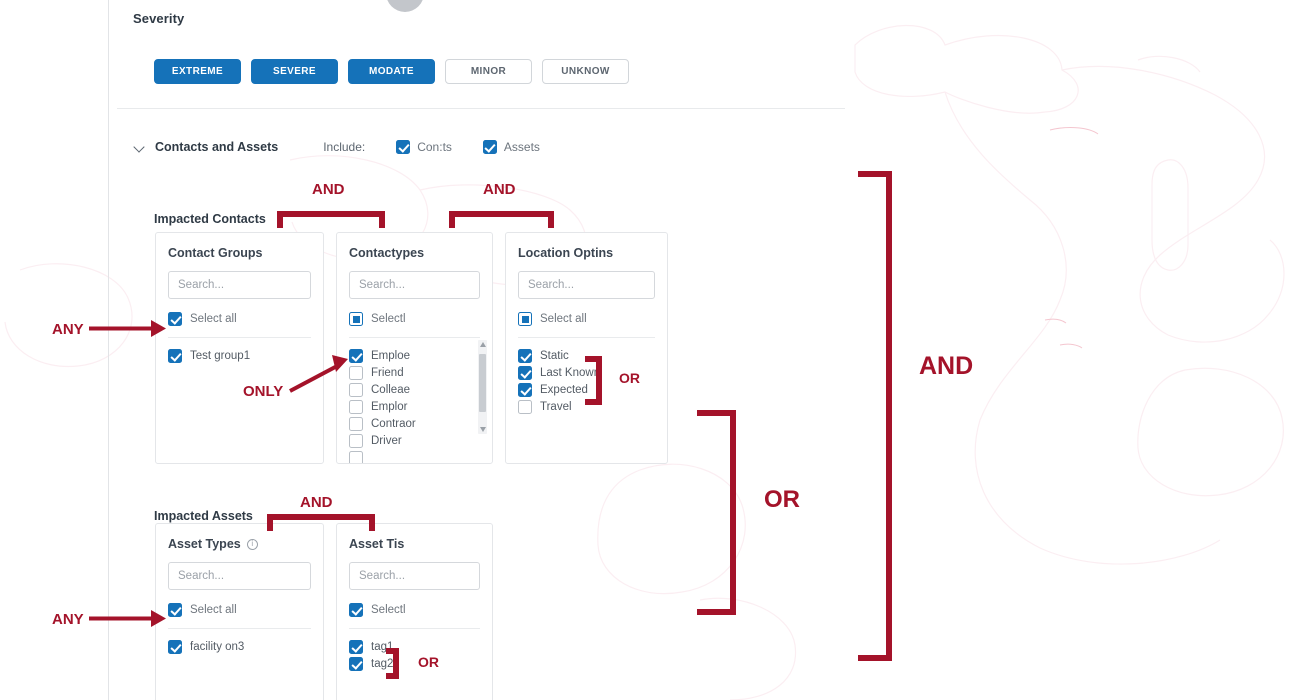  Describe the element at coordinates (556, 406) in the screenshot. I see `list-item-label: Travel` at that location.